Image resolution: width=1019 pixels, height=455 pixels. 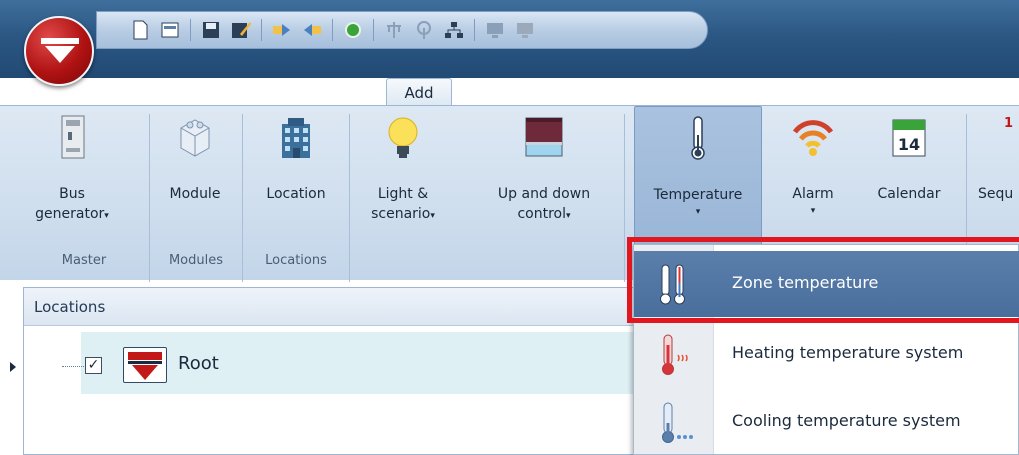 I want to click on wireless-icon, so click(x=424, y=30).